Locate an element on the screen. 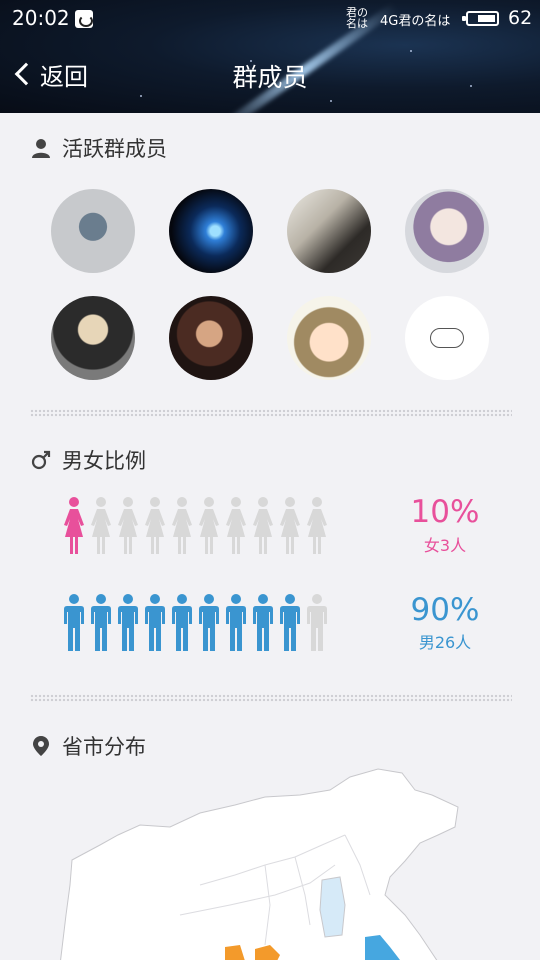 The width and height of the screenshot is (540, 960). female-count: 女3人 is located at coordinates (445, 545).